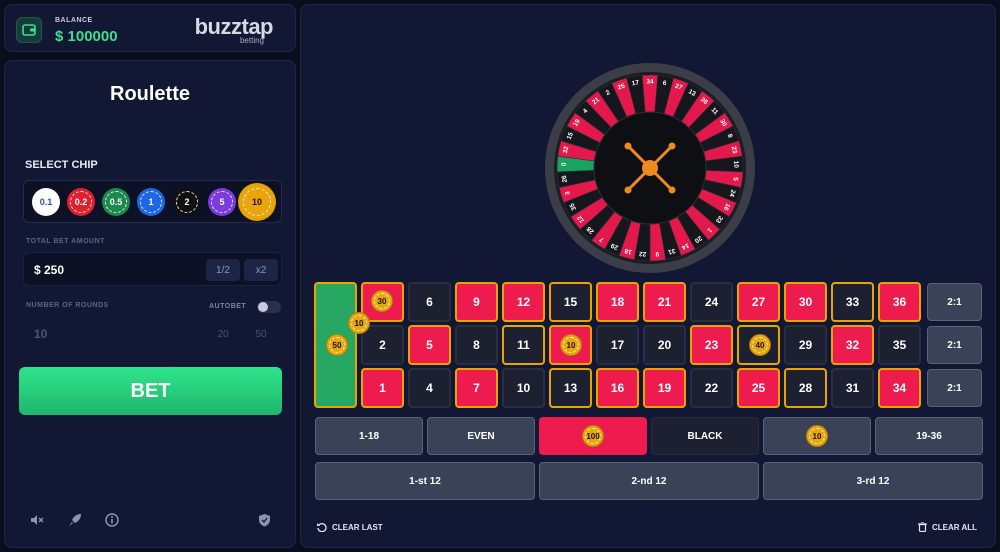  I want to click on chip-value: 0.5, so click(116, 202).